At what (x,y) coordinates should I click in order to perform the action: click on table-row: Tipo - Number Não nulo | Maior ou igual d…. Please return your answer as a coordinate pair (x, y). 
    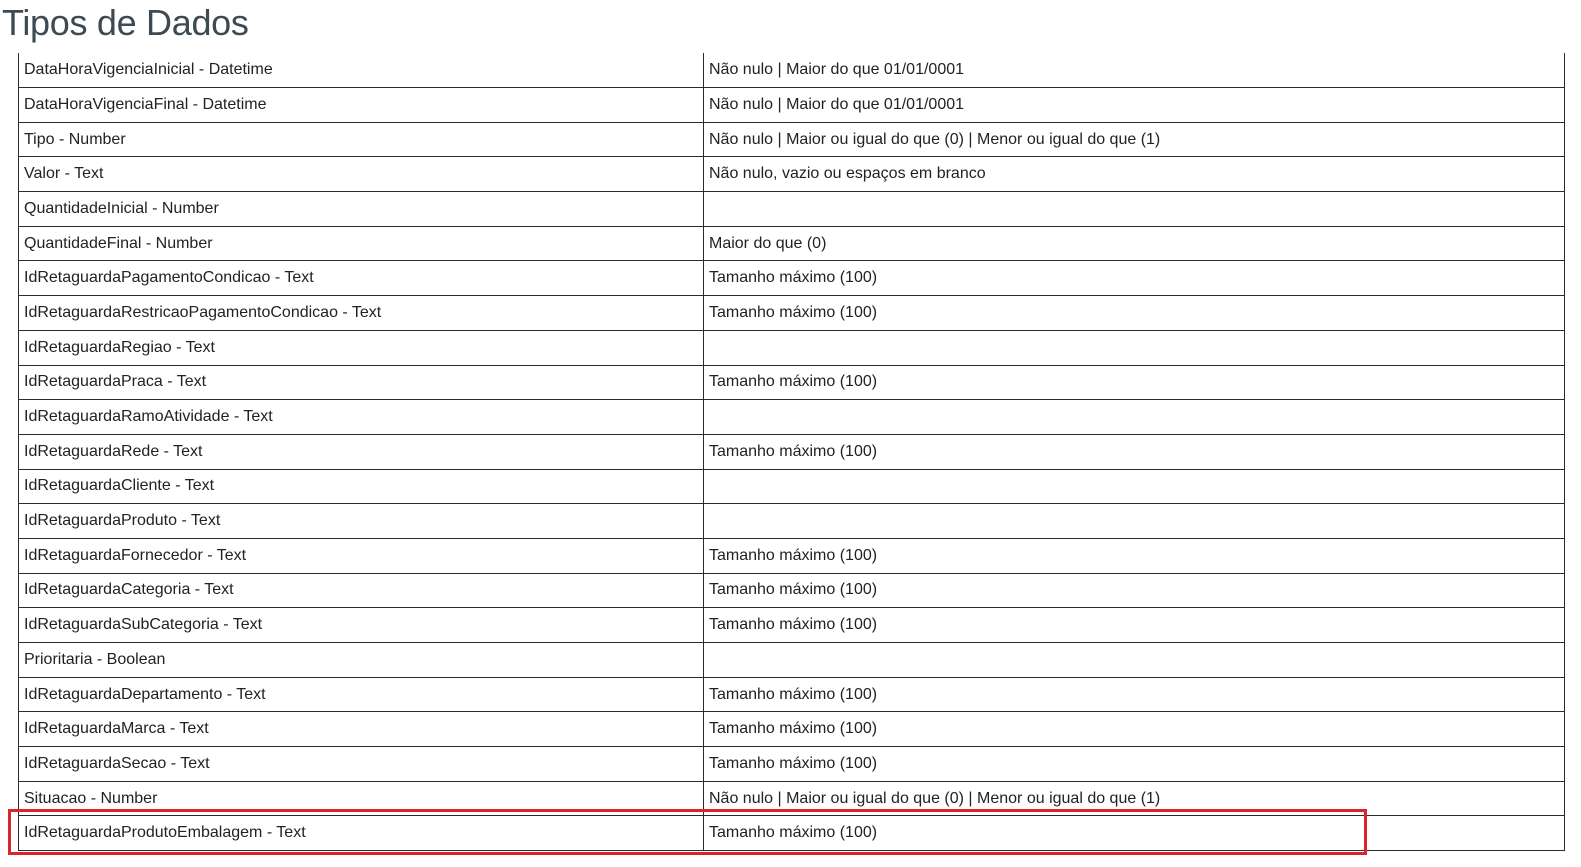
    Looking at the image, I should click on (791, 139).